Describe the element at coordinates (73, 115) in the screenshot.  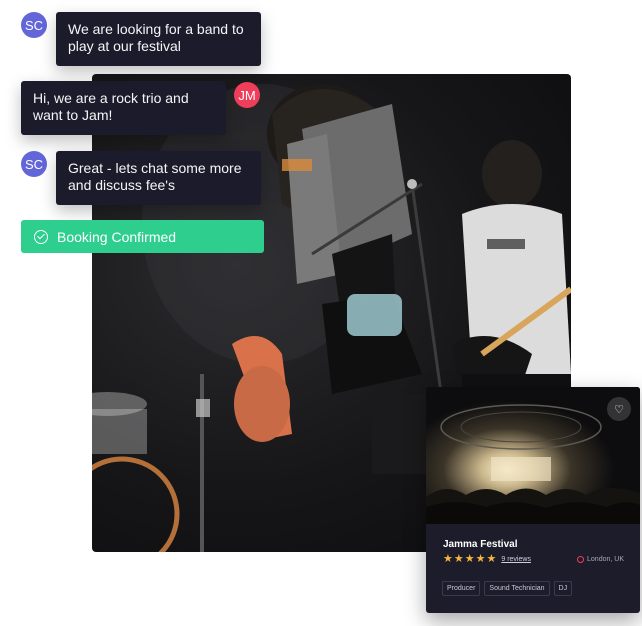
I see `chat-message-line: want to Jam!` at that location.